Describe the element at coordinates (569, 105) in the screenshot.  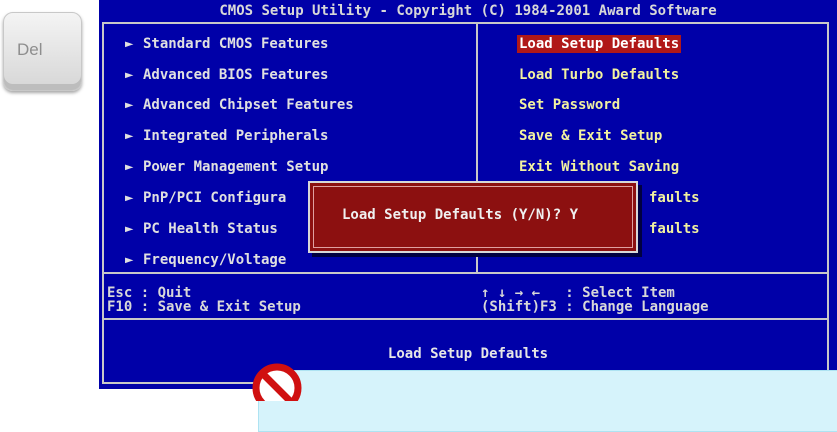
I see `menu-item-set-password: Set Password` at that location.